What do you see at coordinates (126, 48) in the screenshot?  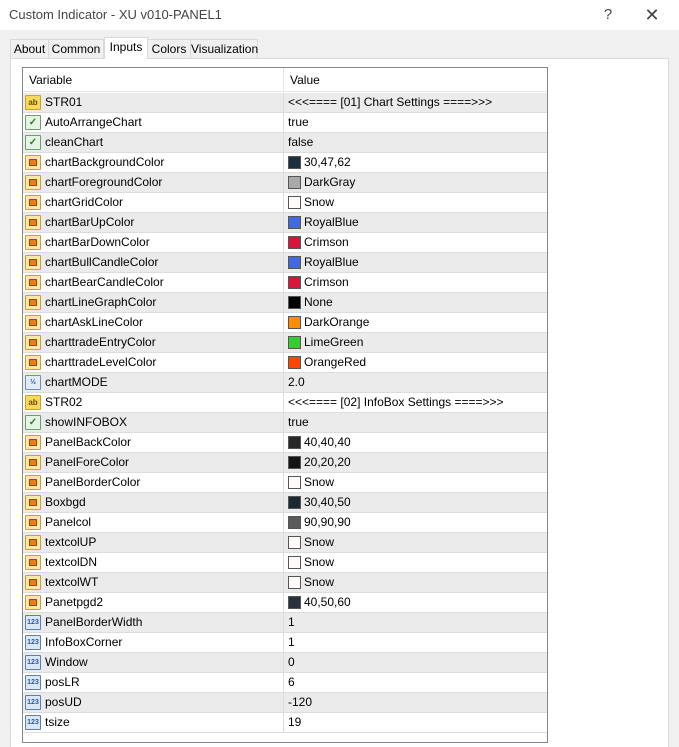 I see `tab-inputs: Inputs` at bounding box center [126, 48].